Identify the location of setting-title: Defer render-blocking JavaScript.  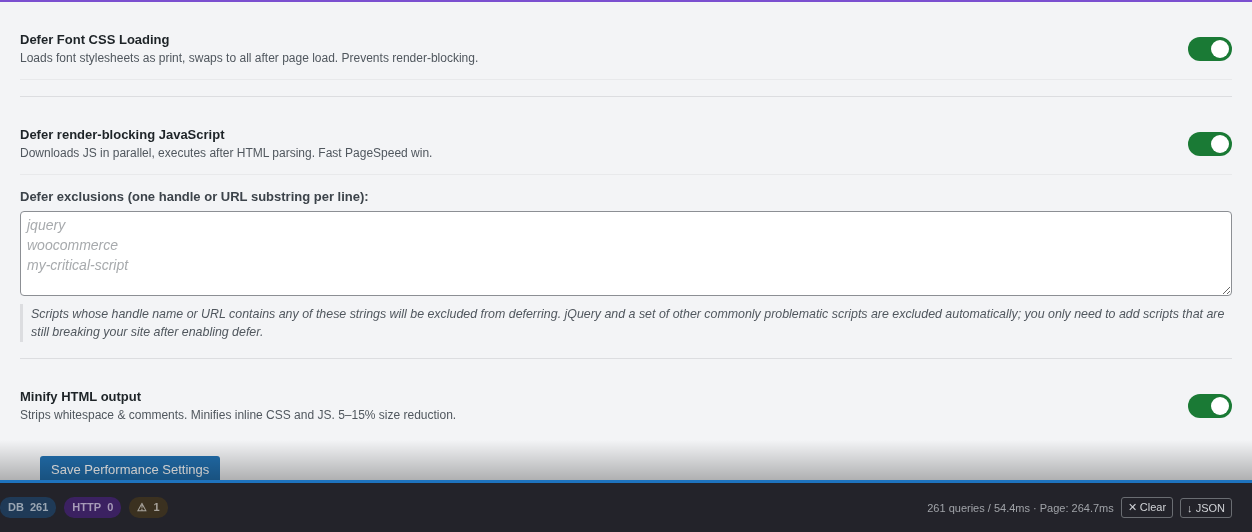
(123, 134).